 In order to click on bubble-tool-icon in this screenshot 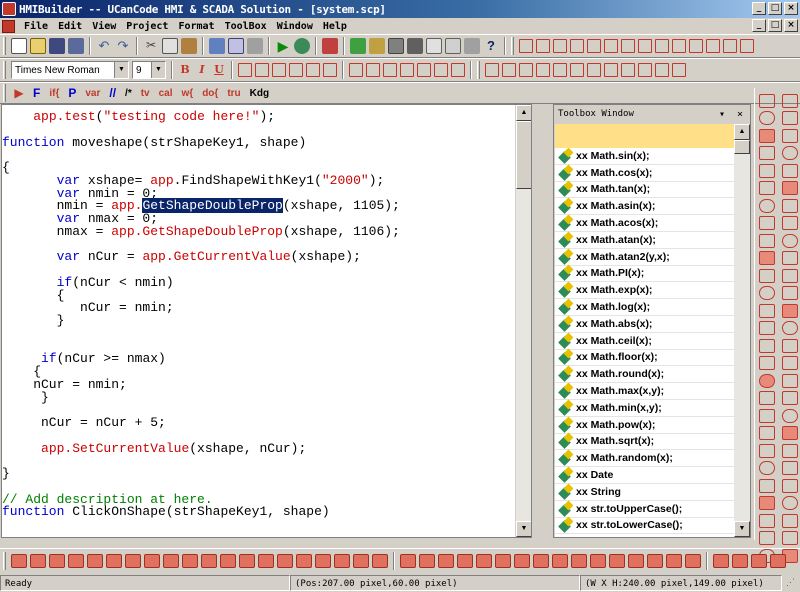, I will do `click(790, 275)`.